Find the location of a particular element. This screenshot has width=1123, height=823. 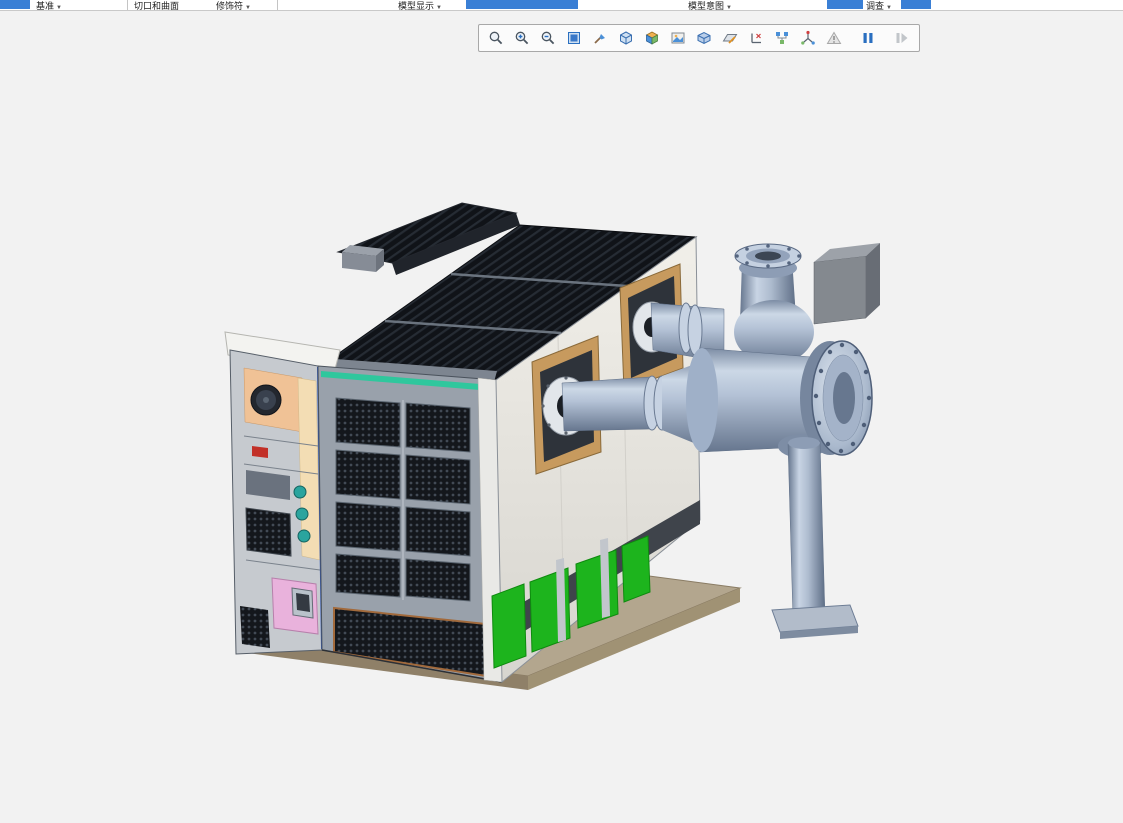

zoom-in-icon is located at coordinates (522, 38).